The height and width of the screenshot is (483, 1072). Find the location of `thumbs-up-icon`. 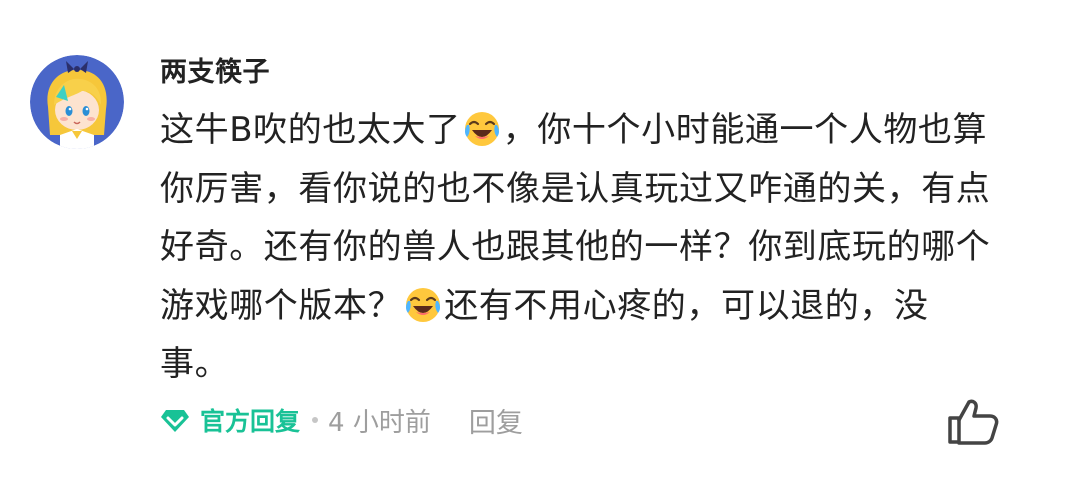

thumbs-up-icon is located at coordinates (973, 422).